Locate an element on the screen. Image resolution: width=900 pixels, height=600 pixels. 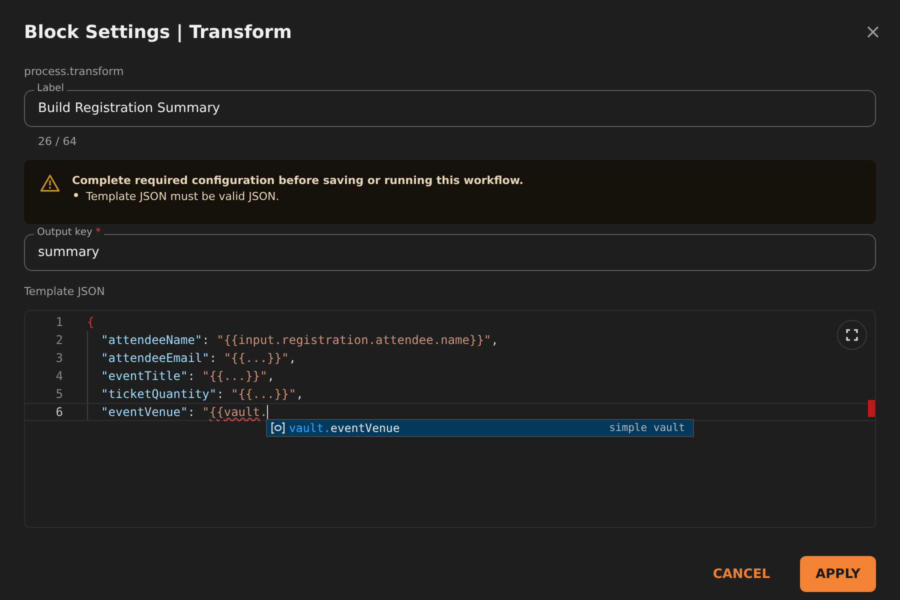
text-cursor is located at coordinates (267, 412).